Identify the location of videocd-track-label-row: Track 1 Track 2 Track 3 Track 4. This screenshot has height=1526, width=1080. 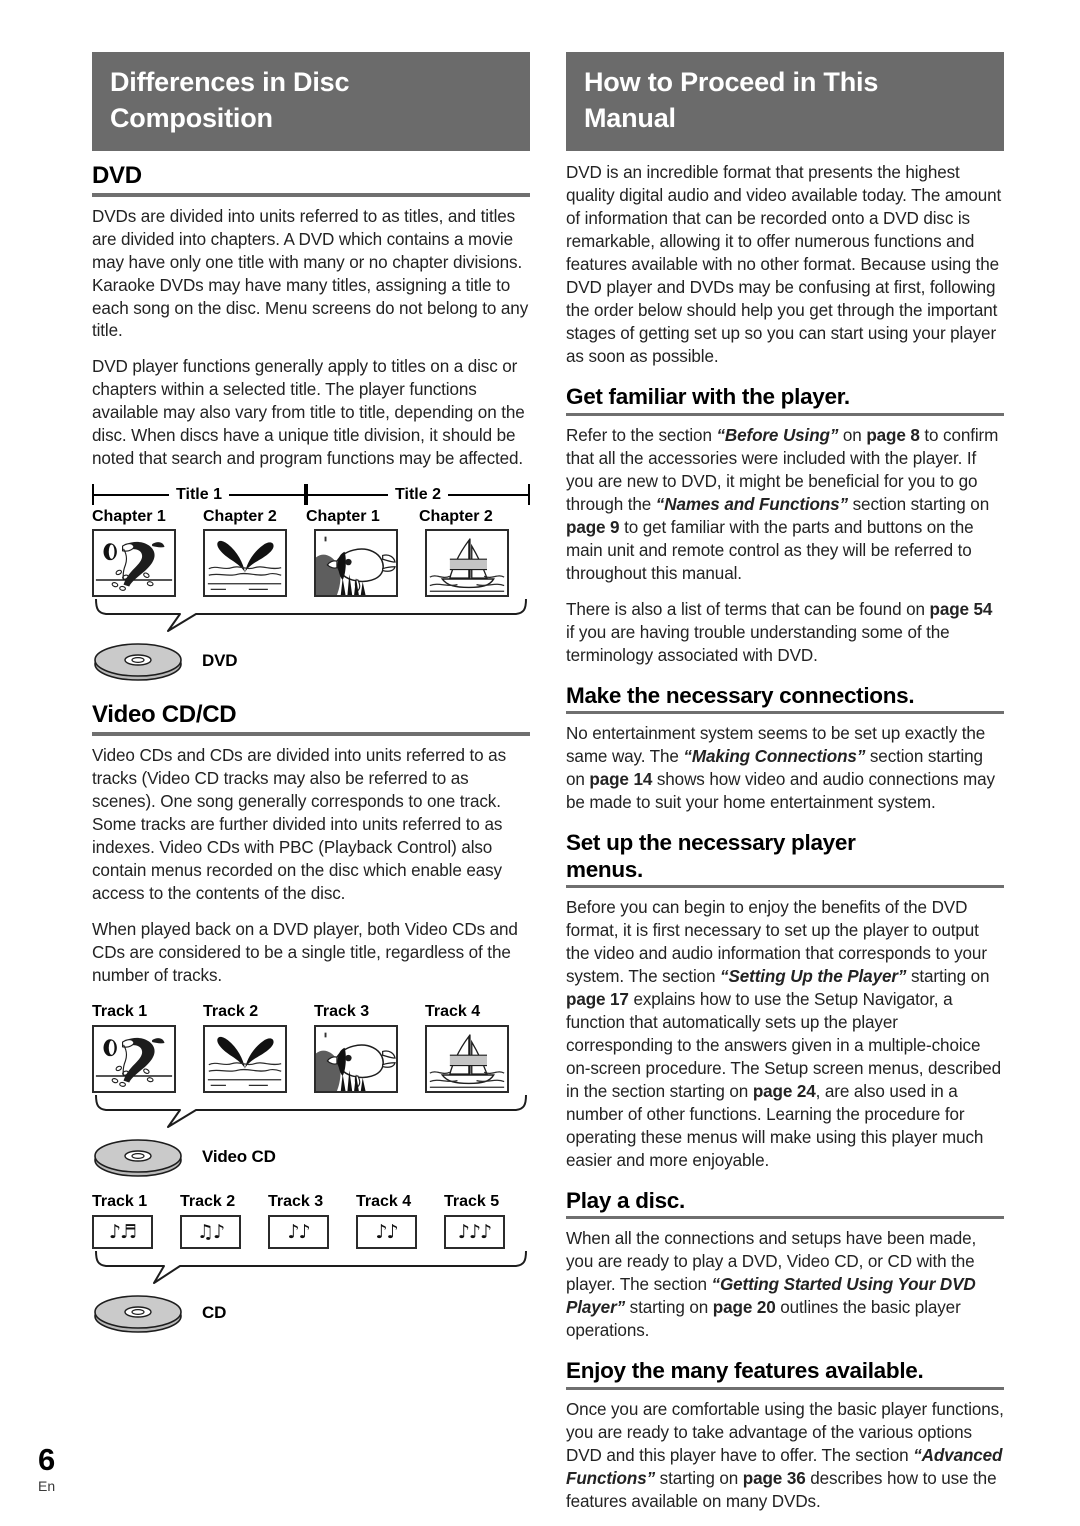
(311, 1013).